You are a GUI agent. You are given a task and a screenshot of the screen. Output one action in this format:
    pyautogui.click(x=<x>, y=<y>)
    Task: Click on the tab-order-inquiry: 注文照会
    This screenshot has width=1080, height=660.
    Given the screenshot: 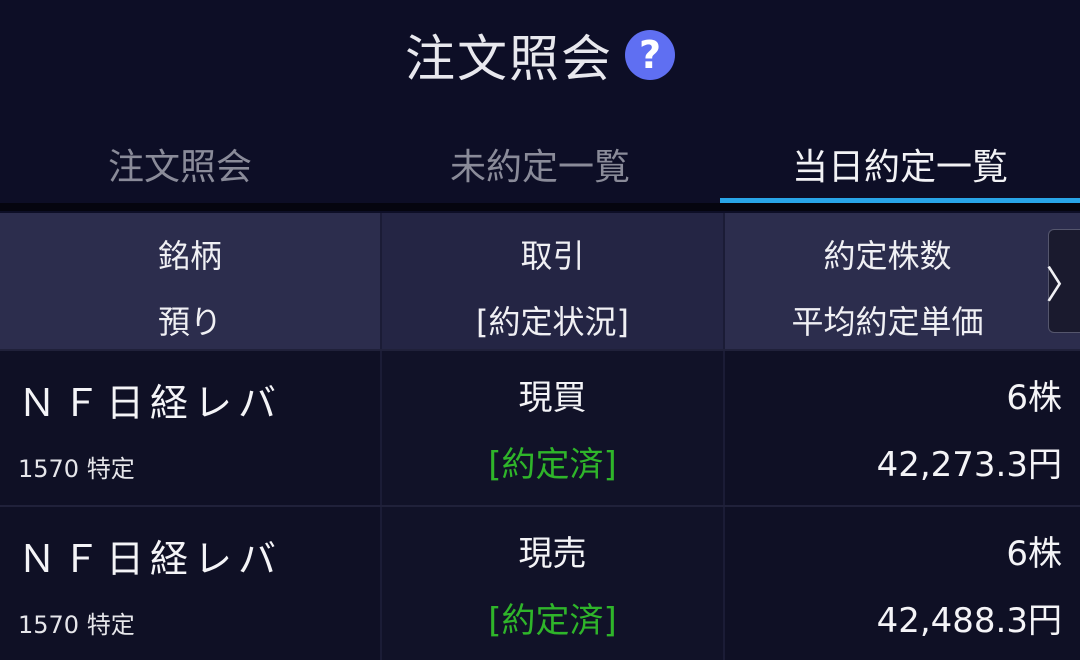 What is the action you would take?
    pyautogui.click(x=180, y=164)
    